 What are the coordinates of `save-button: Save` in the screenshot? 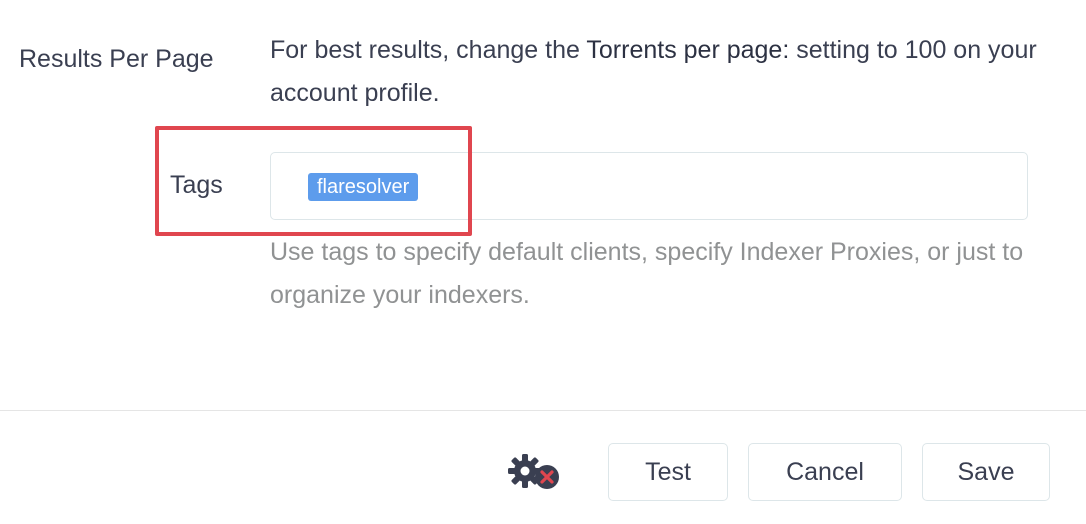 It's located at (986, 472).